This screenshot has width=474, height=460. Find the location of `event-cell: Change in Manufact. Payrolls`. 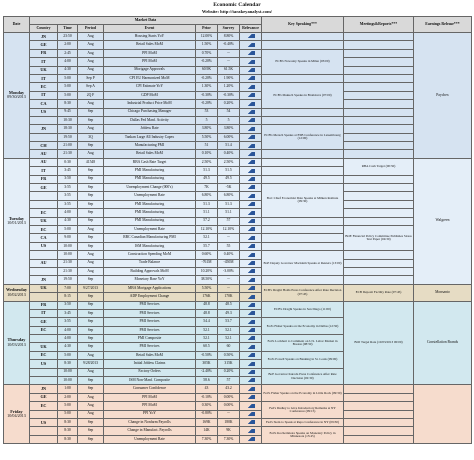

event-cell: Change in Manufact. Payrolls is located at coordinates (149, 431).